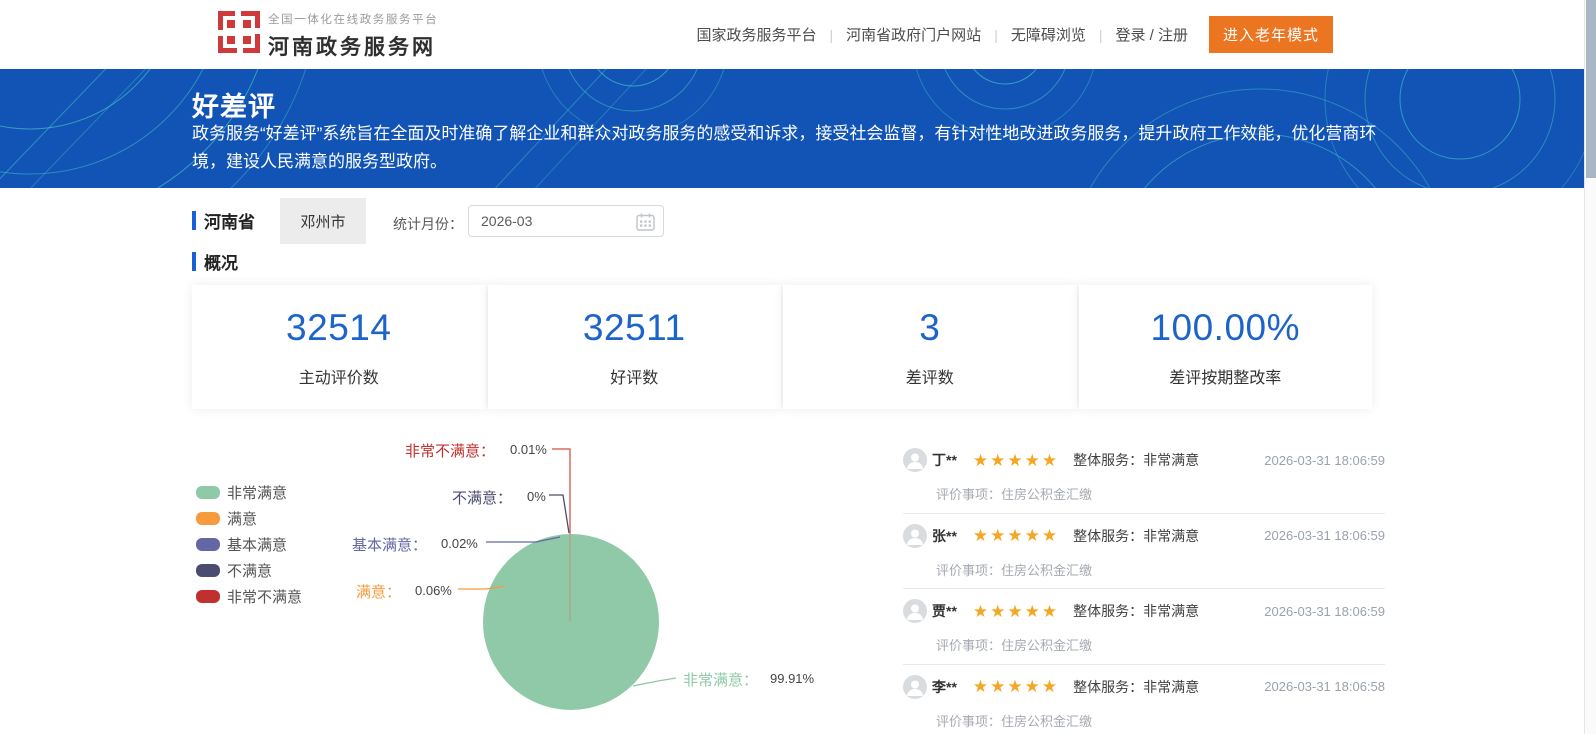  I want to click on legend-item-dissatisfied: 不满意, so click(249, 570).